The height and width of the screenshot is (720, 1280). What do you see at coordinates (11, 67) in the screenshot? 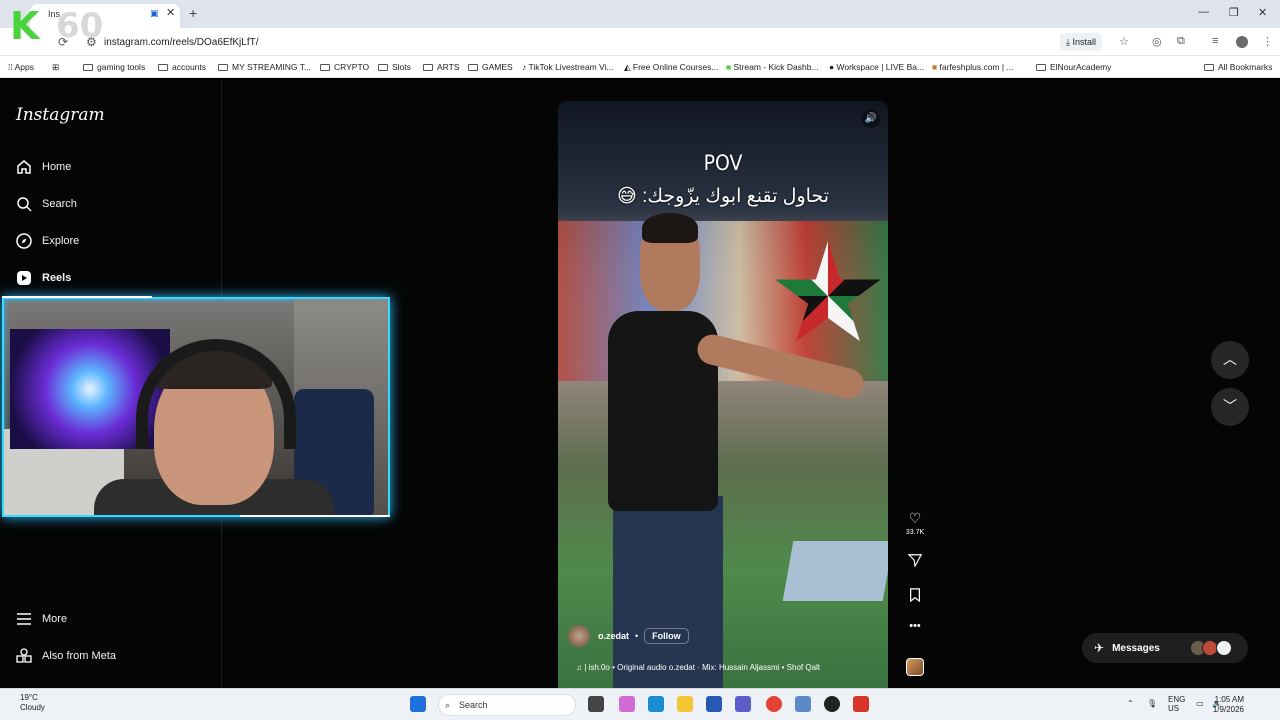
I see `apps-grid-icon: ⁞⁞` at bounding box center [11, 67].